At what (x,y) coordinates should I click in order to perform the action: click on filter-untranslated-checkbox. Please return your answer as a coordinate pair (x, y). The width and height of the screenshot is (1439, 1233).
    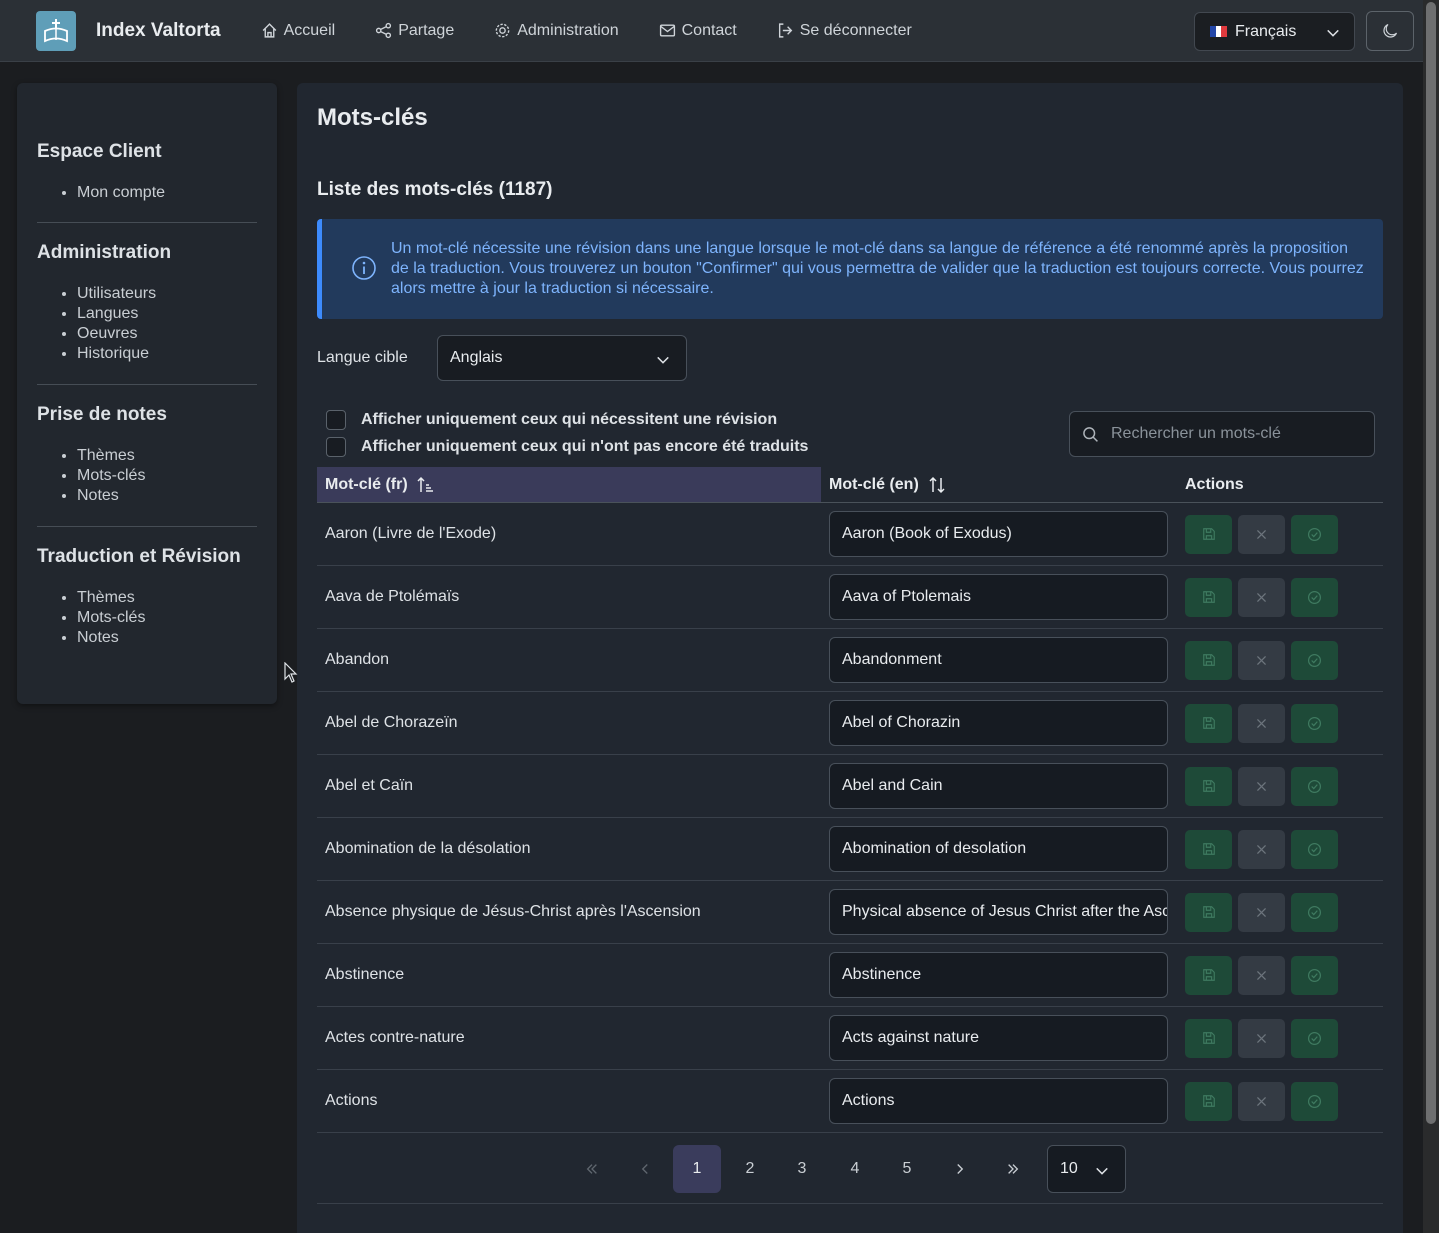
    Looking at the image, I should click on (336, 447).